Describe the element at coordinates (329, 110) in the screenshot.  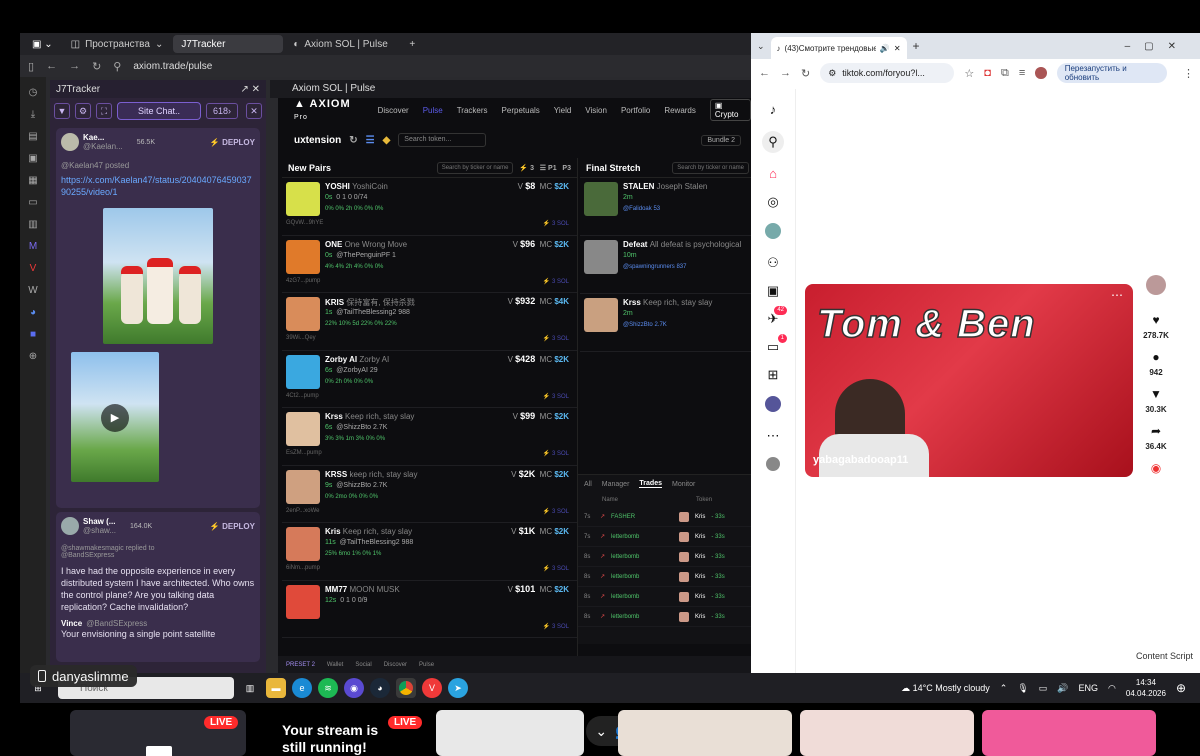
I see `axiom-logo: ▲ AXIOM Pro` at that location.